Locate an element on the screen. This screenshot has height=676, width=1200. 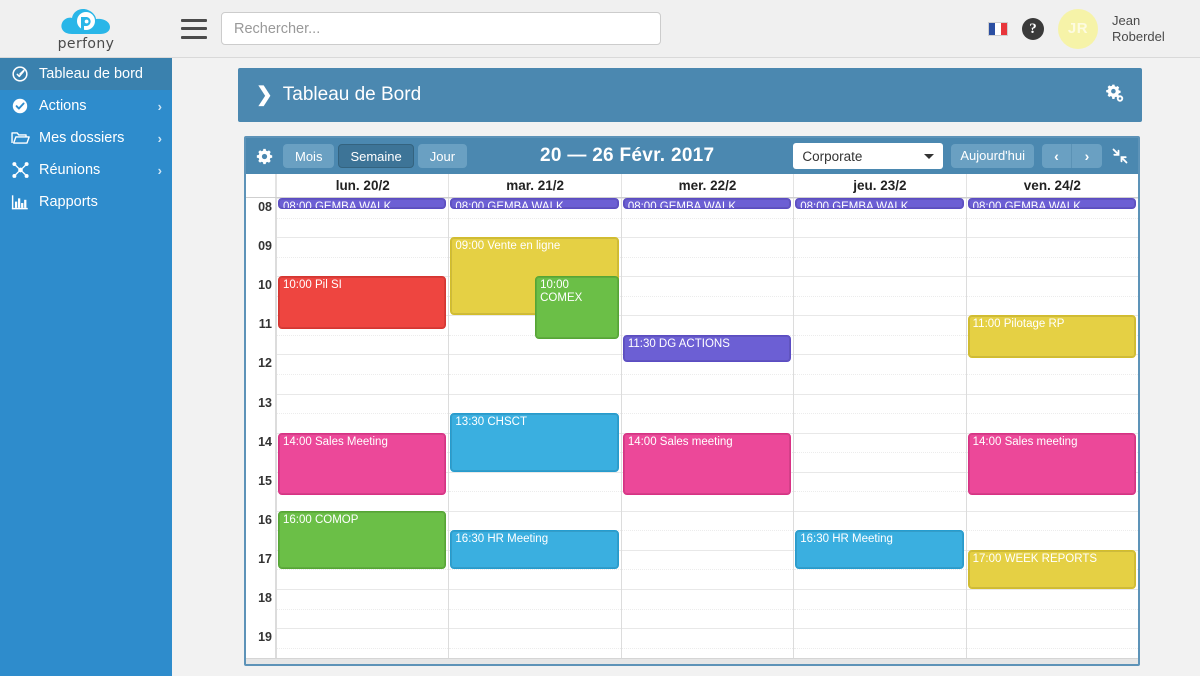
folder-open-icon is located at coordinates (20, 138).